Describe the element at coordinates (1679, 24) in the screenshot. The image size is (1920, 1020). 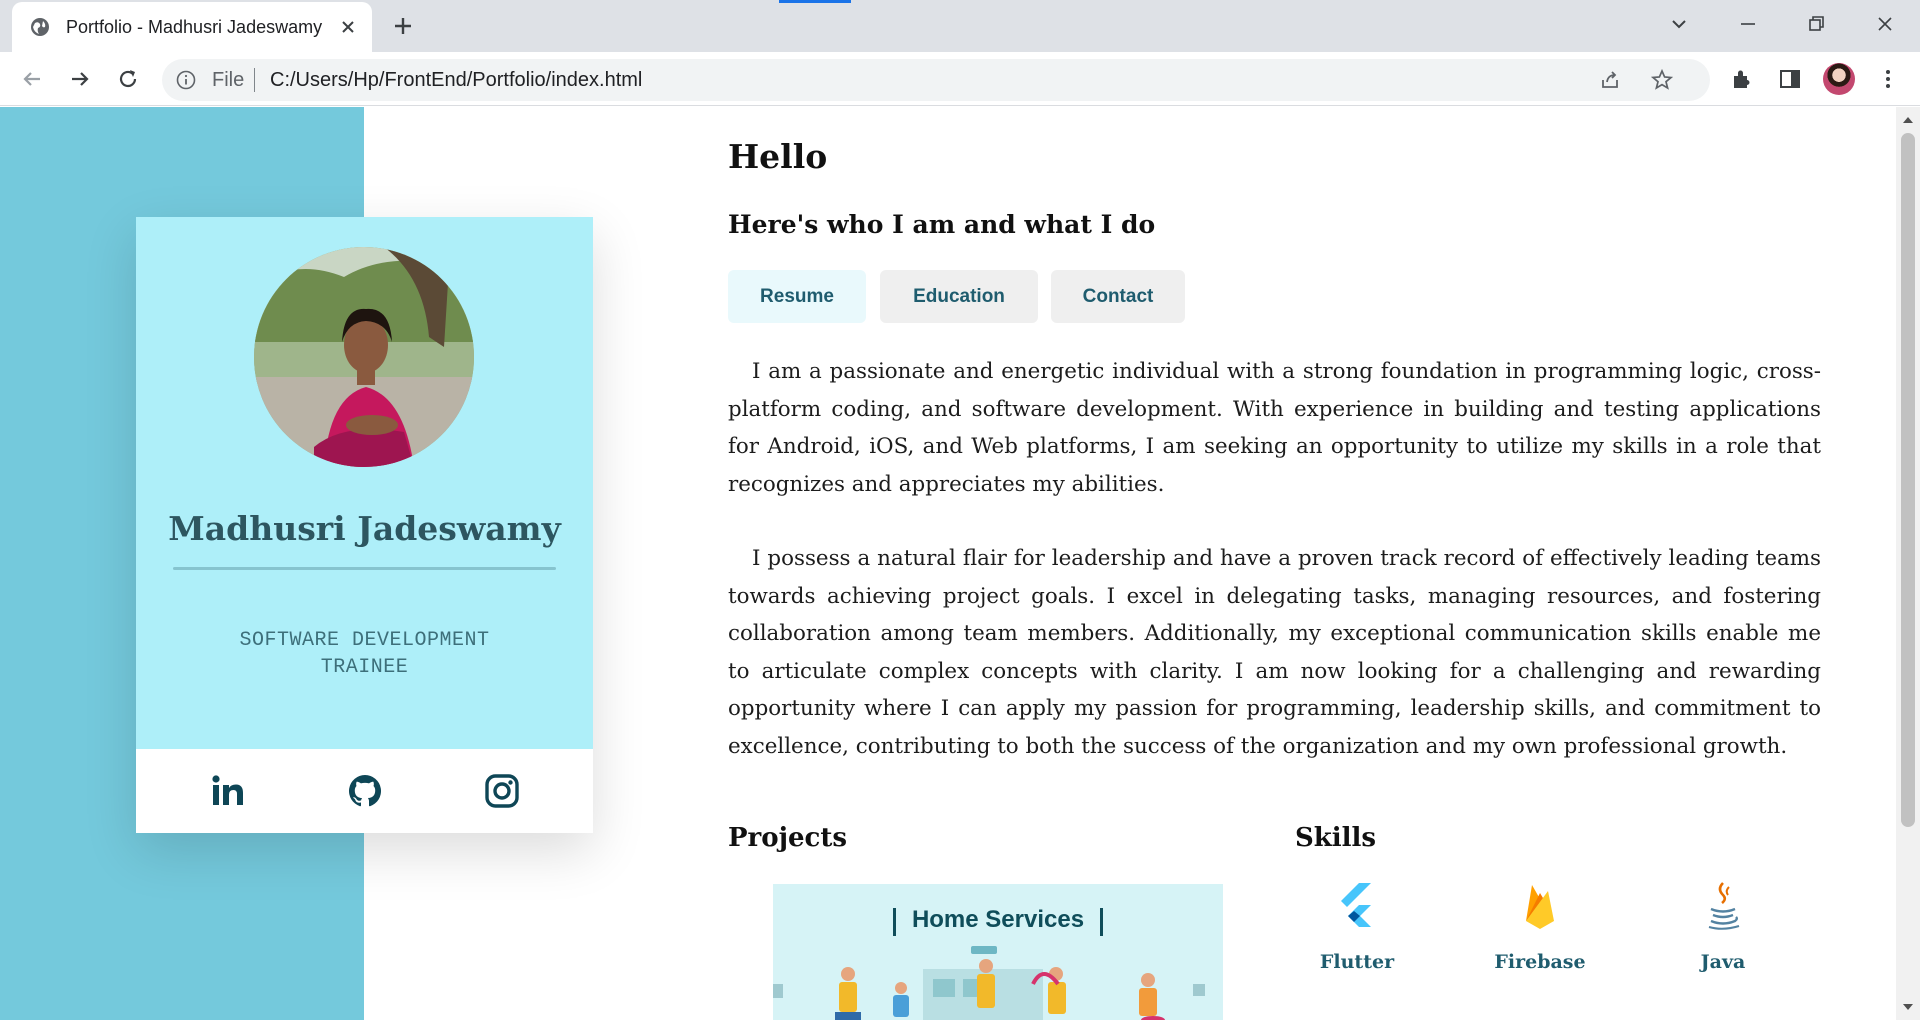
I see `tab-search-icon` at that location.